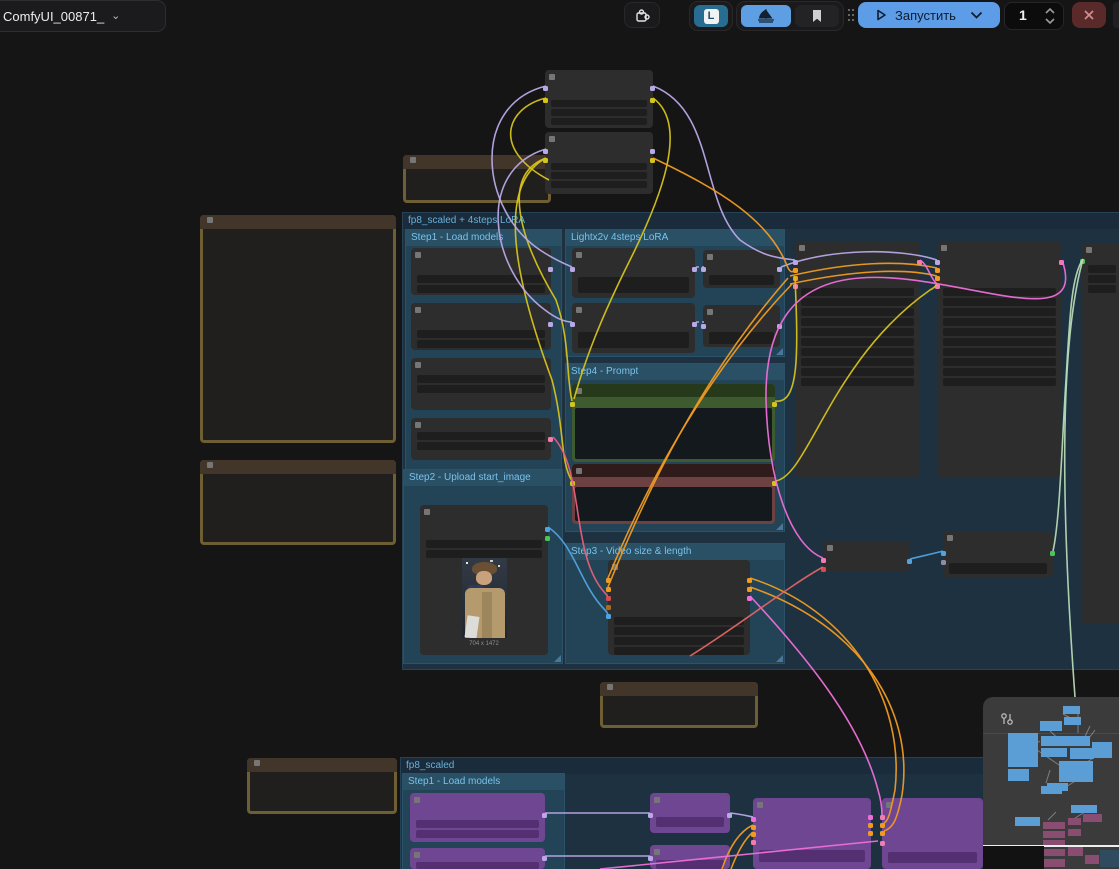 This screenshot has width=1119, height=869. Describe the element at coordinates (1051, 783) in the screenshot. I see `minimap` at that location.